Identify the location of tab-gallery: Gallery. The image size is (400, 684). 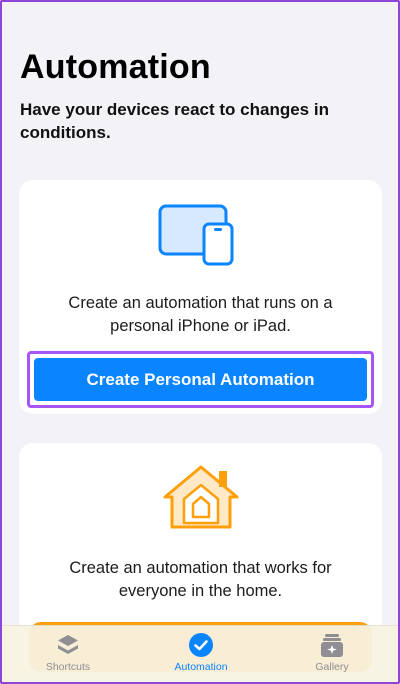
(332, 655).